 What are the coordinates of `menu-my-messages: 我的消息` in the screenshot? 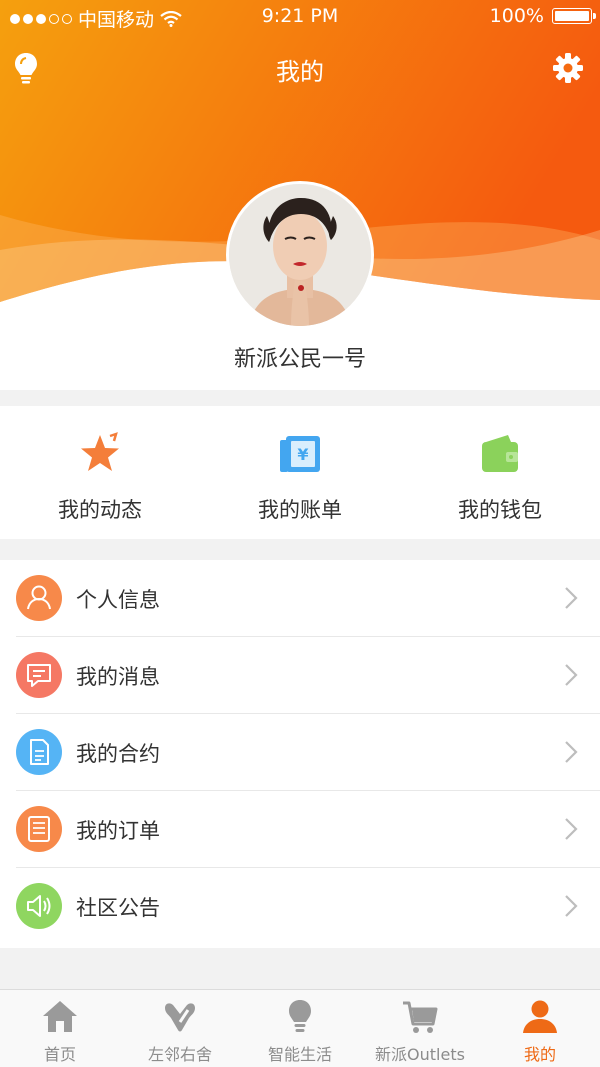 It's located at (300, 675).